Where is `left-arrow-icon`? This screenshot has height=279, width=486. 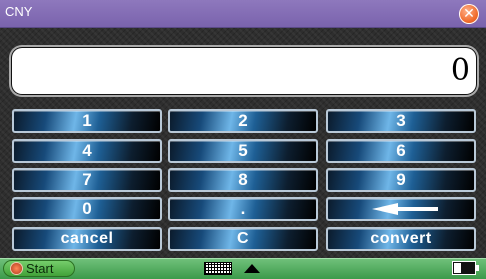 left-arrow-icon is located at coordinates (405, 209).